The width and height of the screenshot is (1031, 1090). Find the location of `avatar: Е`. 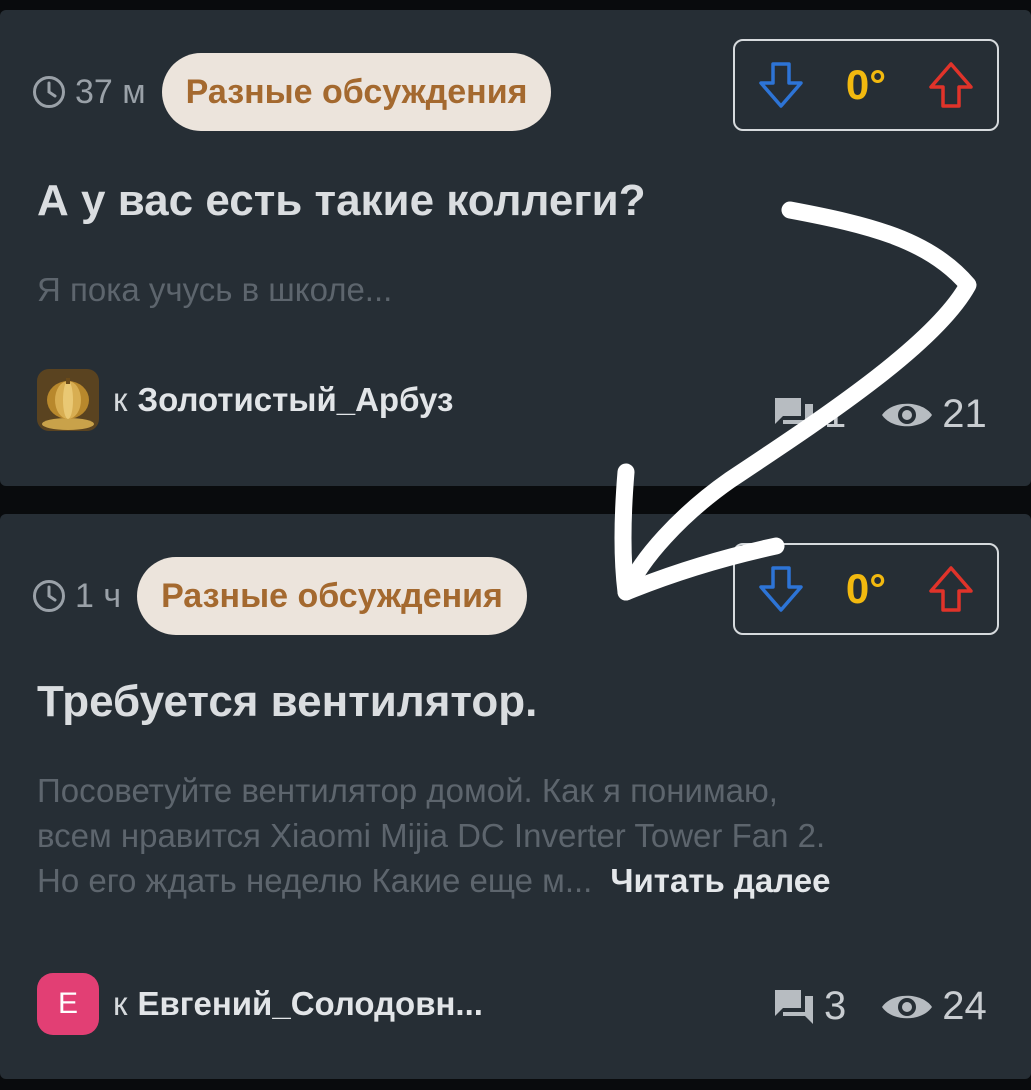

avatar: Е is located at coordinates (68, 1004).